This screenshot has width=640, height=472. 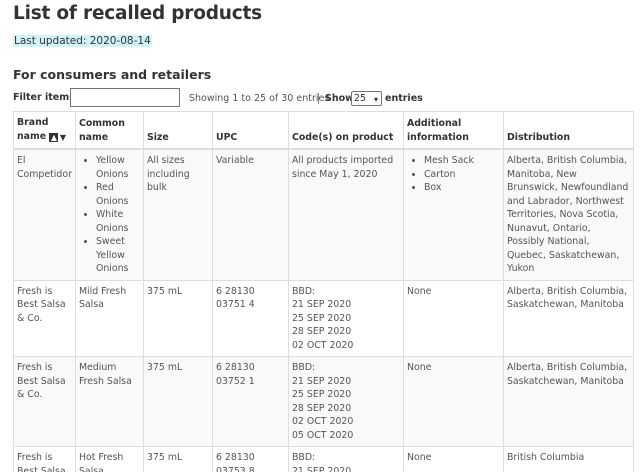 I want to click on cell-codes: BBD: 21 SEP 2020, so click(x=345, y=459).